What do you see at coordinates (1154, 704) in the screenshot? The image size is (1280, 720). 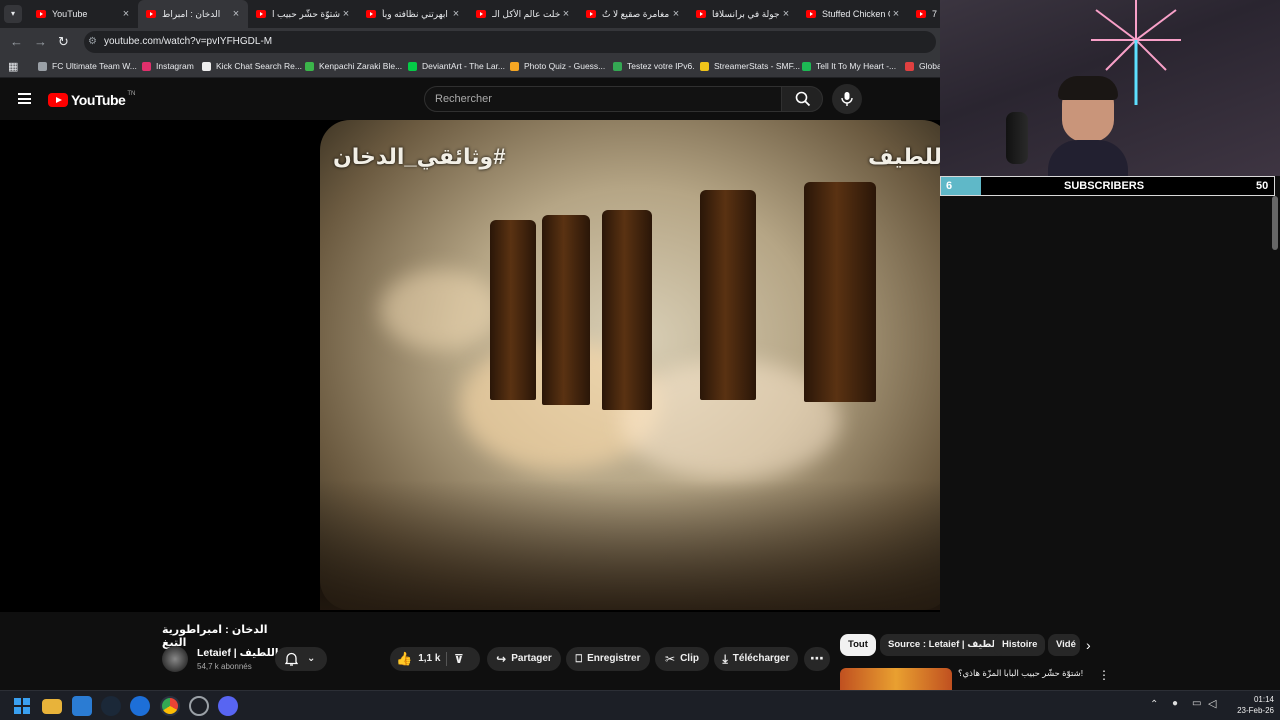 I see `tray-chevron-icon: ⌃` at bounding box center [1154, 704].